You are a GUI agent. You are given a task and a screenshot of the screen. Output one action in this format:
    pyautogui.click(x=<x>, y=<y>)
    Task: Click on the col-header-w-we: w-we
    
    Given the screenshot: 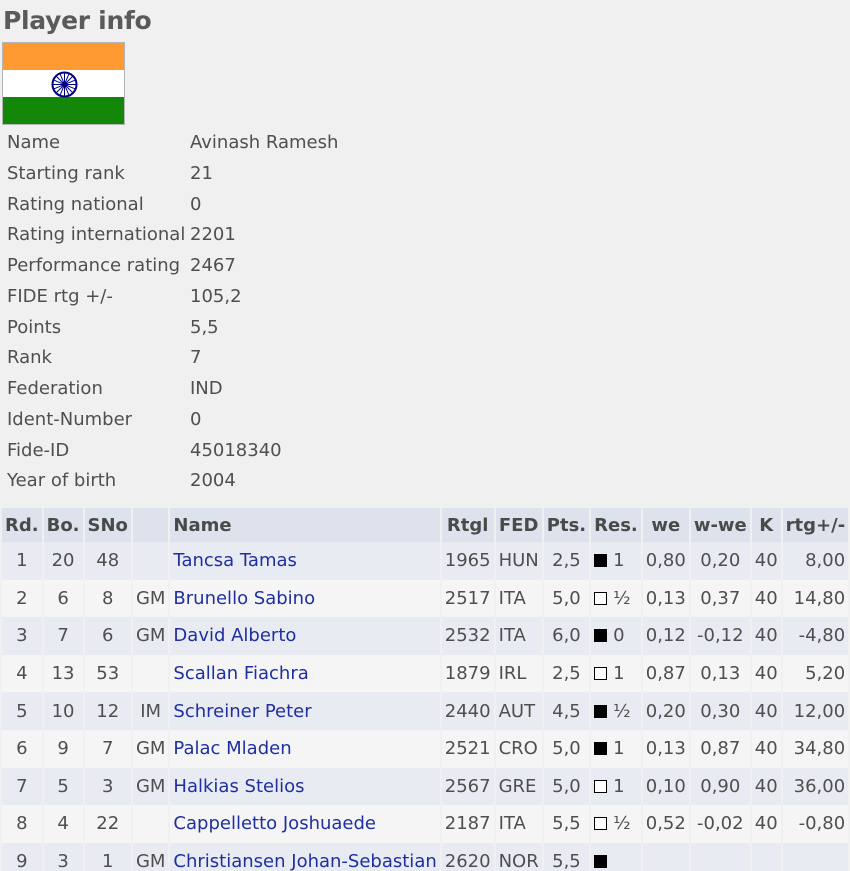 What is the action you would take?
    pyautogui.click(x=720, y=525)
    